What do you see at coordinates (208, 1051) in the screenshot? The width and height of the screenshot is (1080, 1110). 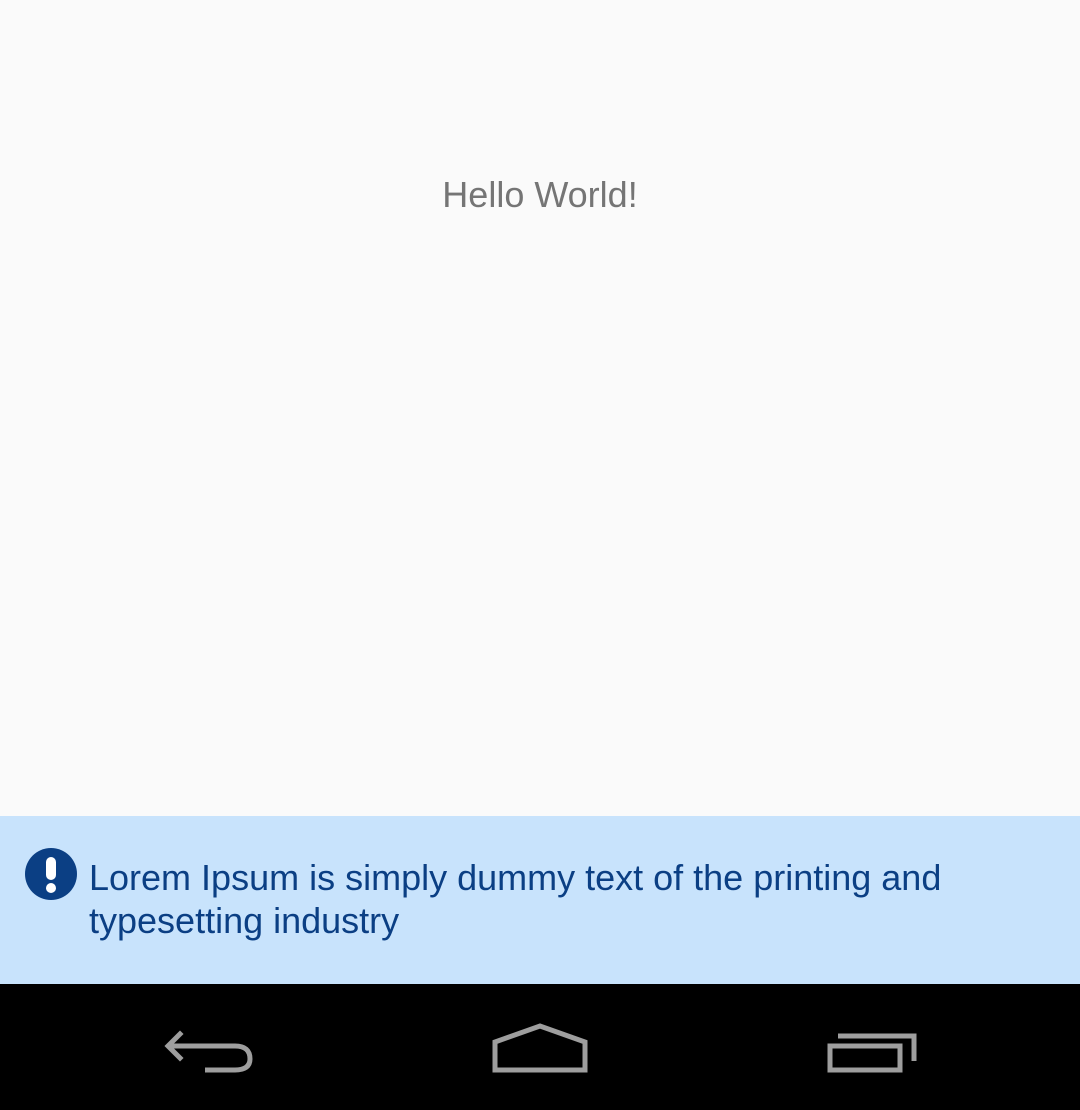 I see `back-icon` at bounding box center [208, 1051].